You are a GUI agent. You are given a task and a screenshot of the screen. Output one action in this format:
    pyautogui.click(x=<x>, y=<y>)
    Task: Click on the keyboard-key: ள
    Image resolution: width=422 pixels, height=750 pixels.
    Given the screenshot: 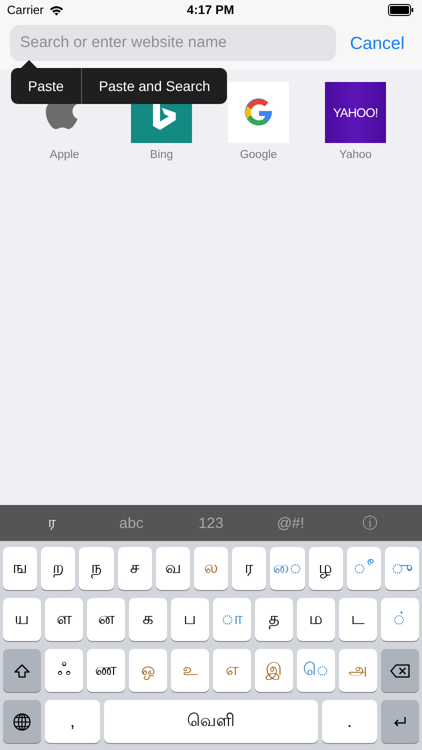 What is the action you would take?
    pyautogui.click(x=64, y=619)
    